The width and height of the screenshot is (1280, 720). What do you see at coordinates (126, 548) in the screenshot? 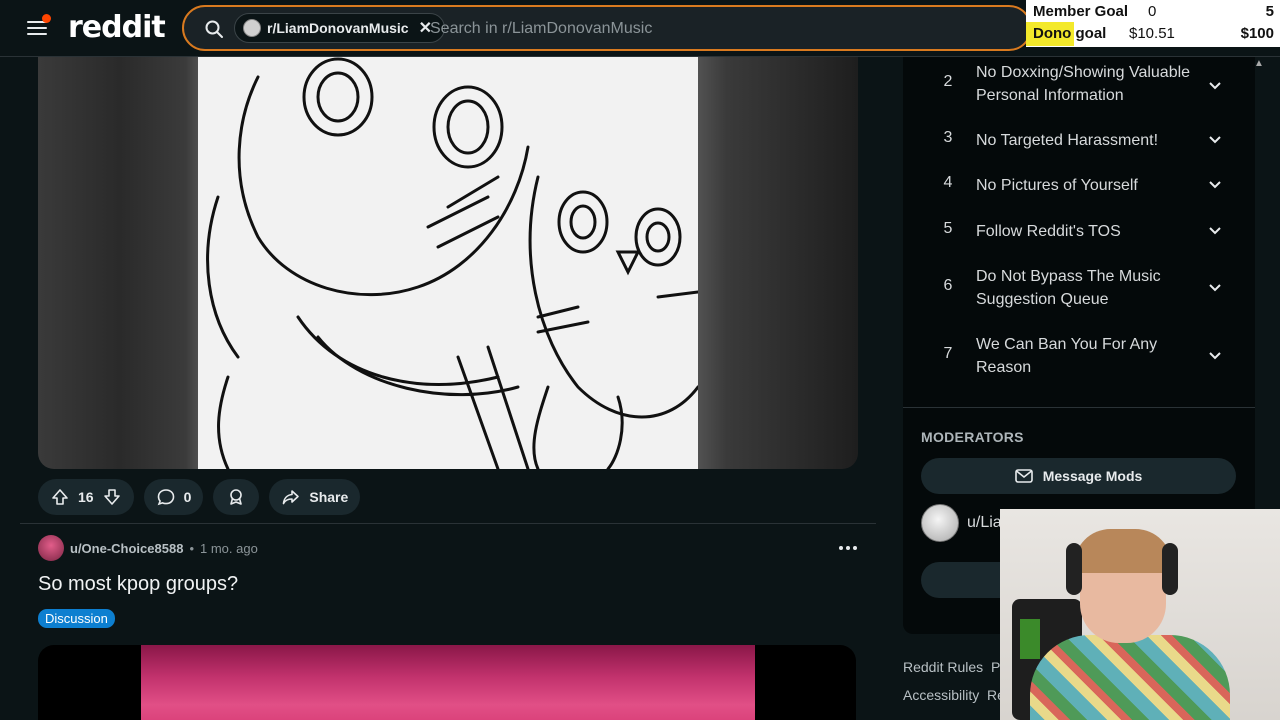
I see `post-username: u/One-Choice8588` at bounding box center [126, 548].